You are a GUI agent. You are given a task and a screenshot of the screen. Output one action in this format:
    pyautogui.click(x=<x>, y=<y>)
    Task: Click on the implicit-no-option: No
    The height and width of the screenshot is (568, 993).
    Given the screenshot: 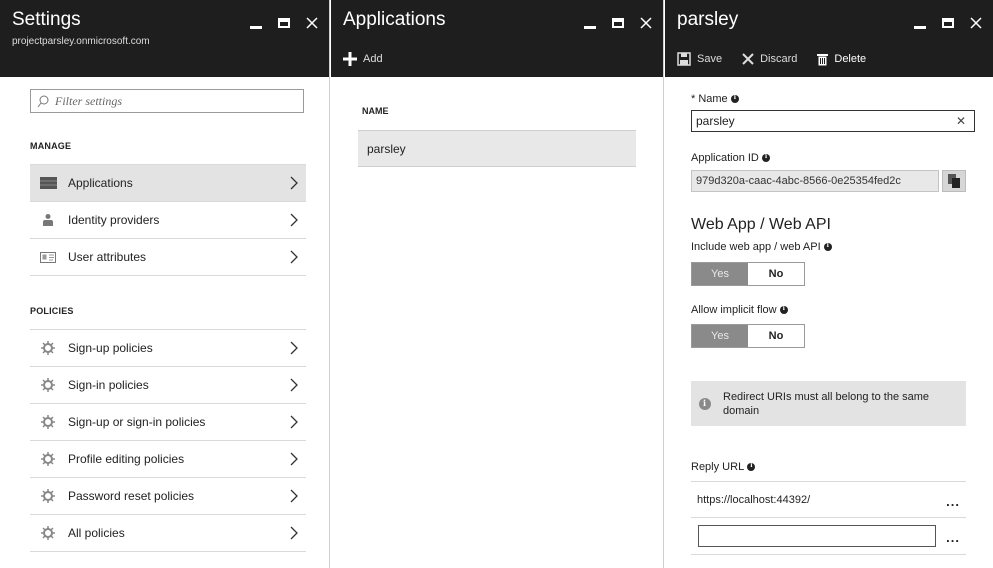 What is the action you would take?
    pyautogui.click(x=776, y=336)
    